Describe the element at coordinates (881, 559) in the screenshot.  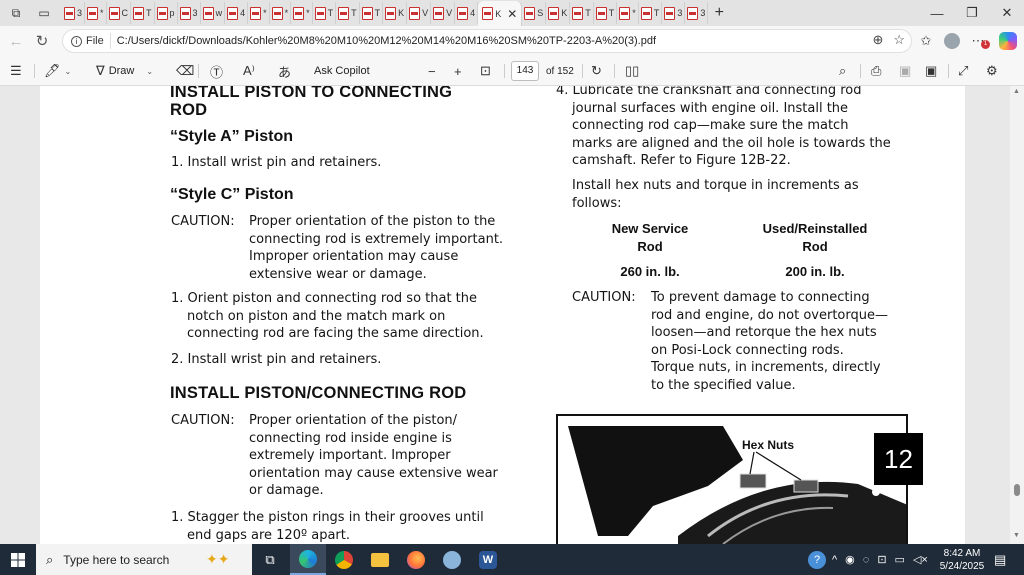
I see `network-icon: ⊡` at that location.